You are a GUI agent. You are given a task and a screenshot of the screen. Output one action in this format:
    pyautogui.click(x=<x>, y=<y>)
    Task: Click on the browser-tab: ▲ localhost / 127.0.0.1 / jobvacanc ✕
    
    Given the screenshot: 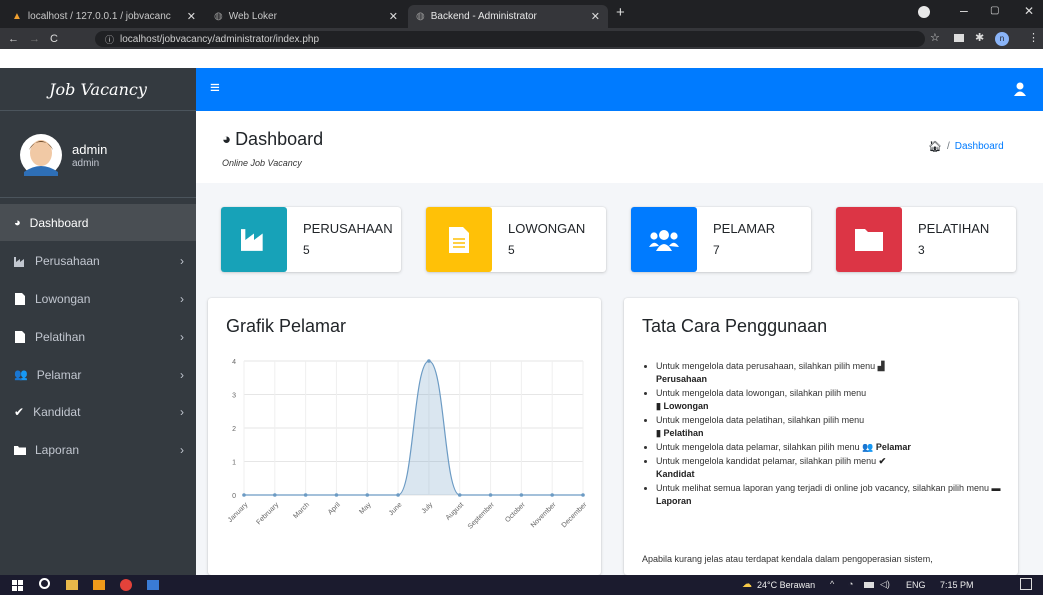 What is the action you would take?
    pyautogui.click(x=104, y=16)
    